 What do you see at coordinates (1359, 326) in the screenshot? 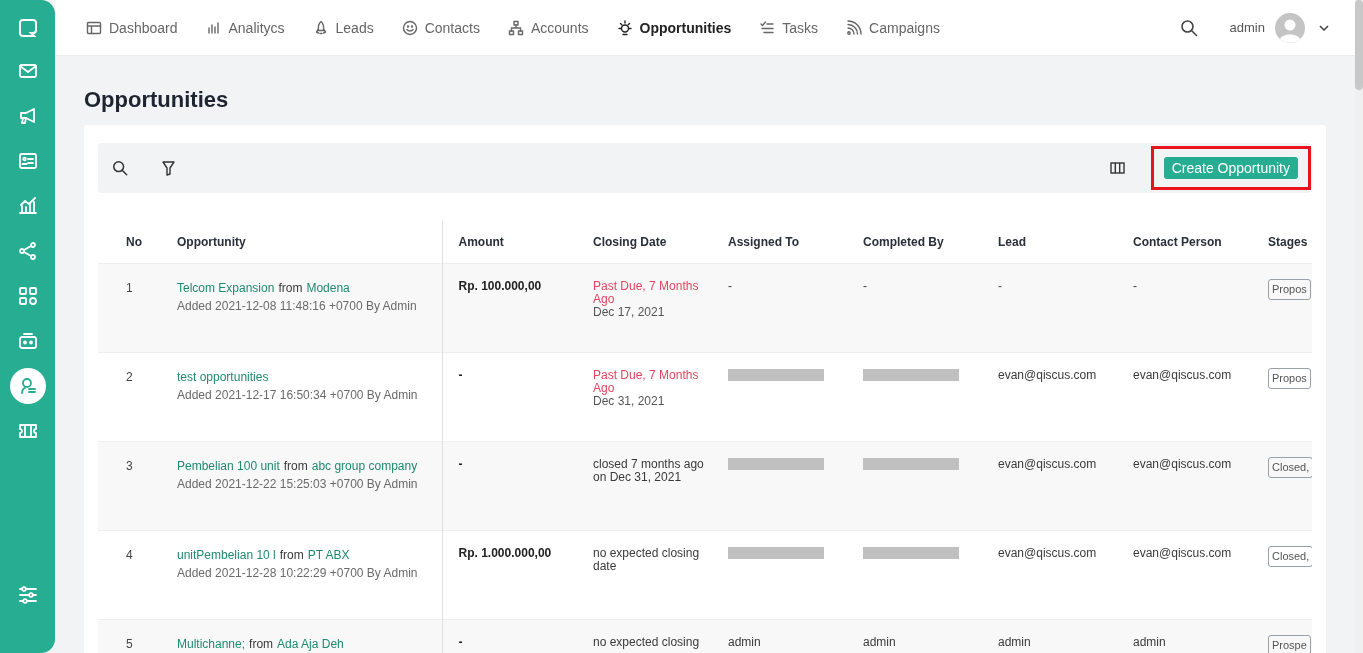
I see `scrollbar` at bounding box center [1359, 326].